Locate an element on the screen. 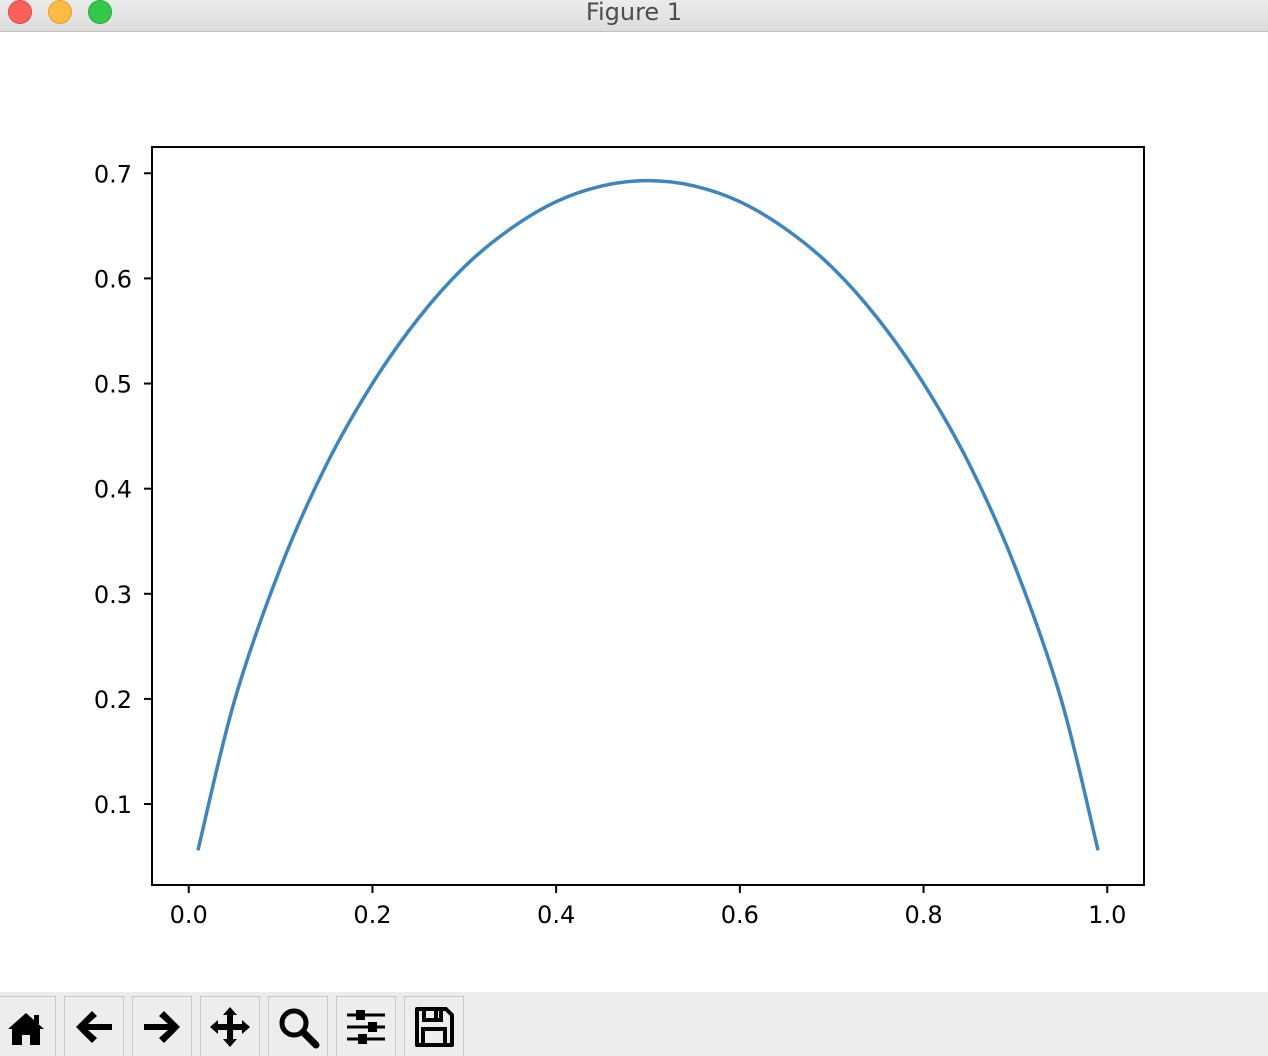 The image size is (1268, 1056). x-axis: 0.0 0.2 0.4 0.6 0.8 1.0 is located at coordinates (648, 907).